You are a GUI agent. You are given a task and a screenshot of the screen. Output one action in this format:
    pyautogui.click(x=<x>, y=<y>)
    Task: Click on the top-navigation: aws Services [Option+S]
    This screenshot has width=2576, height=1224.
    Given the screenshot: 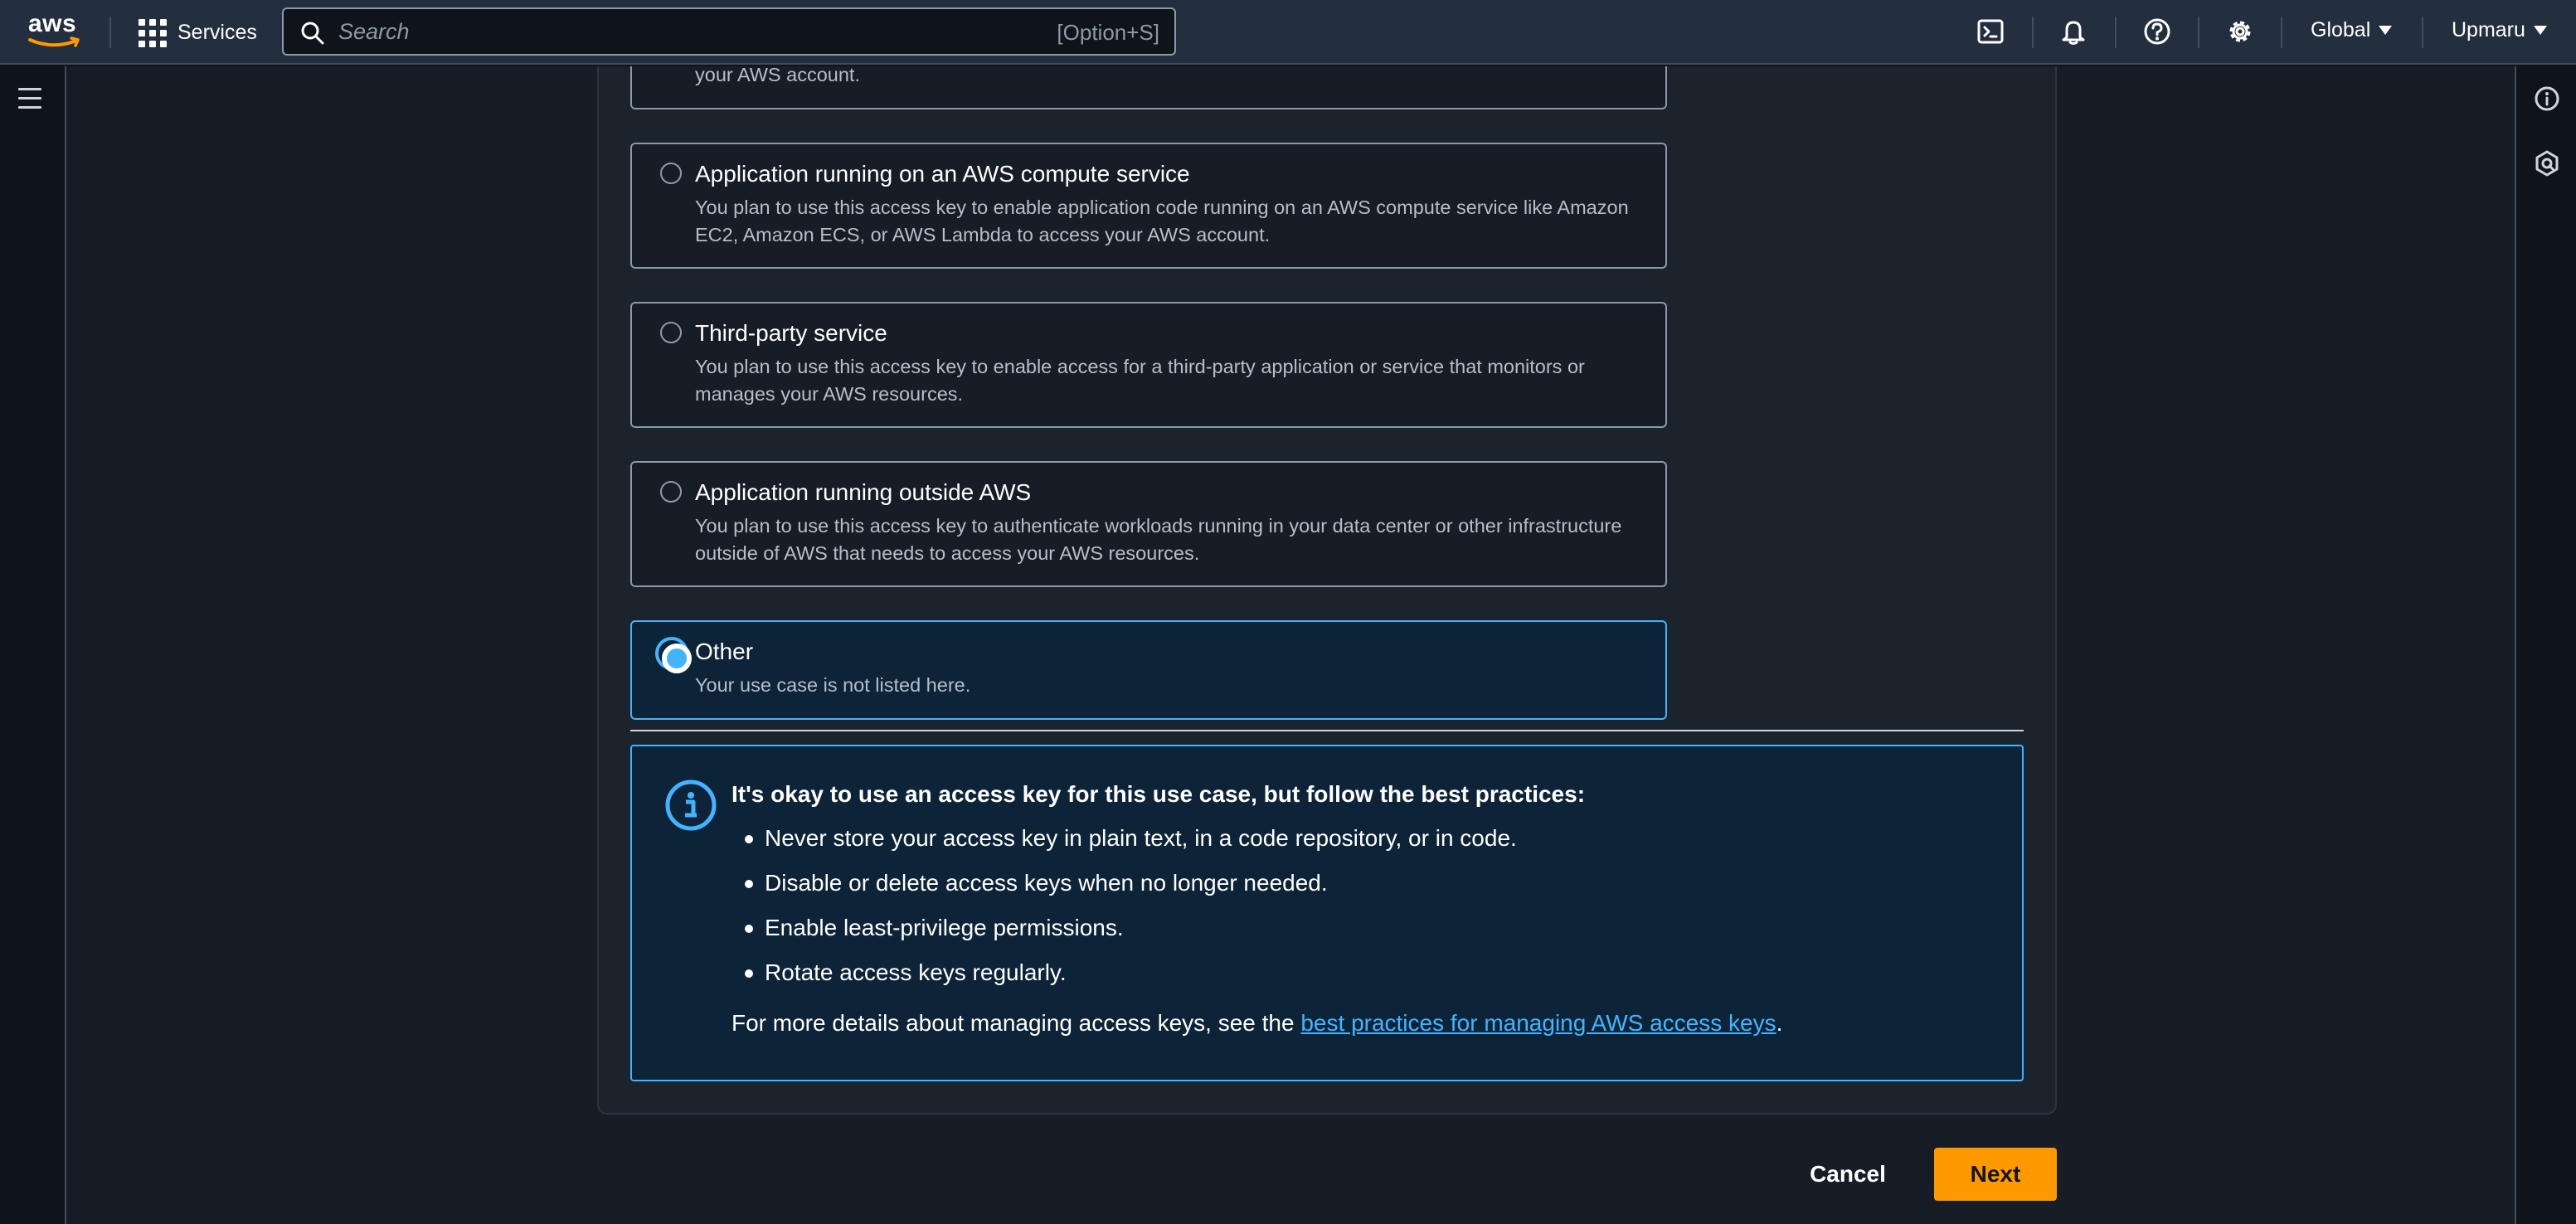 What is the action you would take?
    pyautogui.click(x=1288, y=32)
    